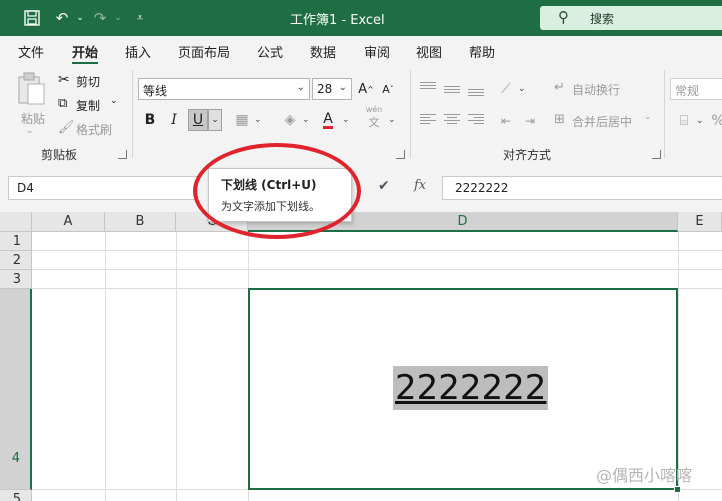 This screenshot has height=501, width=722. Describe the element at coordinates (428, 88) in the screenshot. I see `align-top-icon` at that location.